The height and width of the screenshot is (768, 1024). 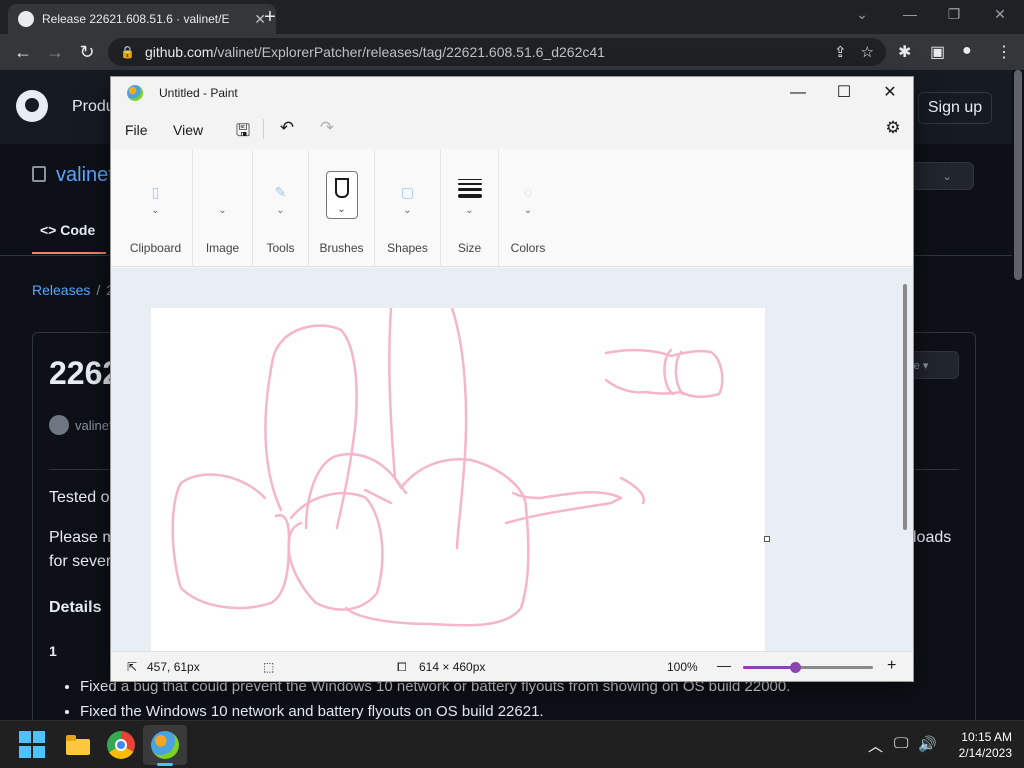 I want to click on sign-up-button: Sign up, so click(x=955, y=108).